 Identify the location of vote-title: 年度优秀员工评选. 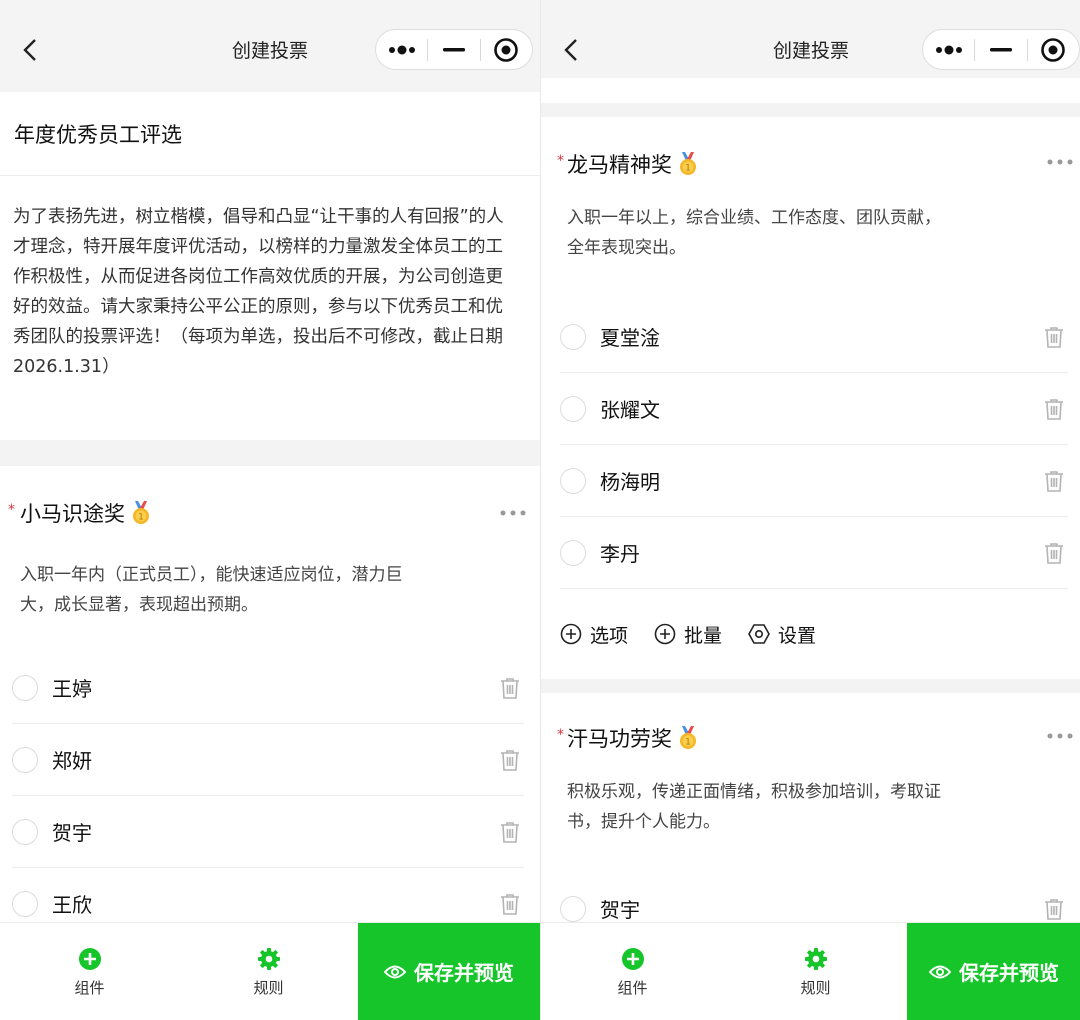
(270, 134).